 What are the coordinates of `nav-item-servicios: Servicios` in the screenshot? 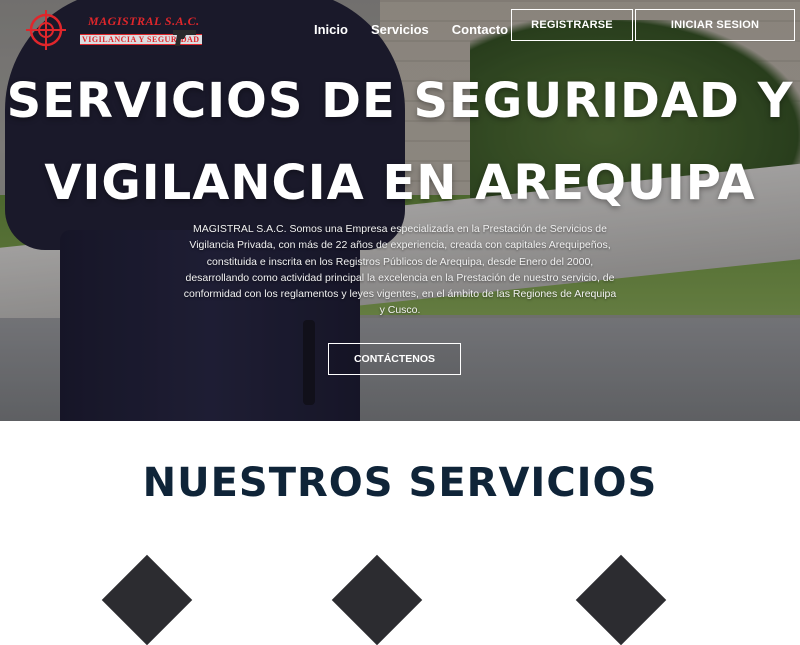 It's located at (400, 29).